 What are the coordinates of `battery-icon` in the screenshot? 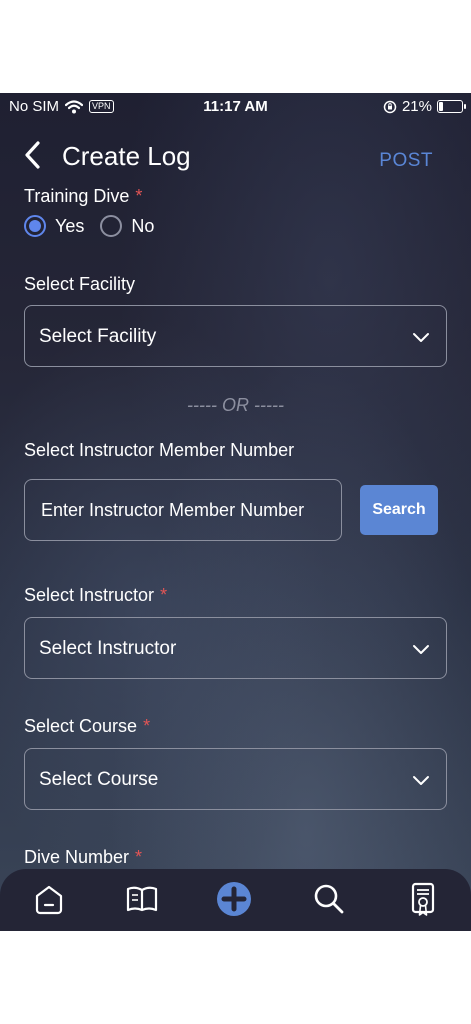 It's located at (451, 106).